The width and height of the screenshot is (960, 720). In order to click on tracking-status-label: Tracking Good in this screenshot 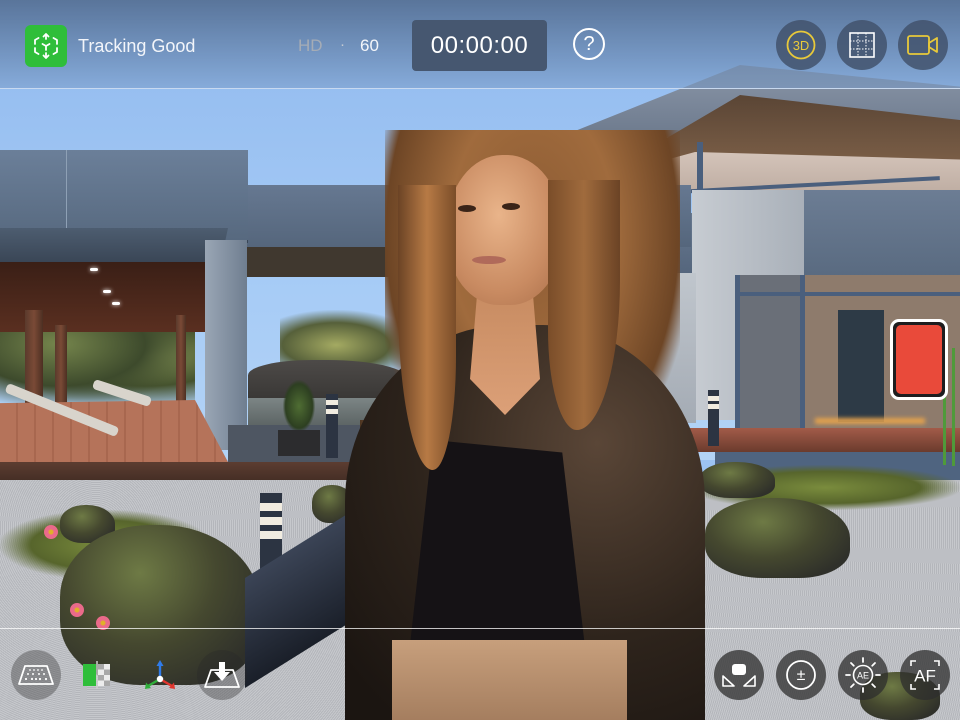, I will do `click(137, 46)`.